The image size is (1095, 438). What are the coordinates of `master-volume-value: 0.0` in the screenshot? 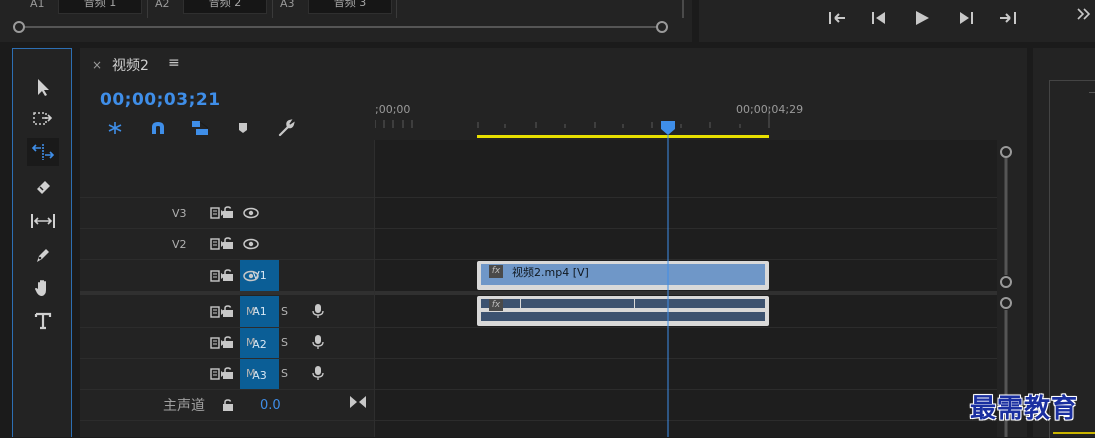 It's located at (270, 405).